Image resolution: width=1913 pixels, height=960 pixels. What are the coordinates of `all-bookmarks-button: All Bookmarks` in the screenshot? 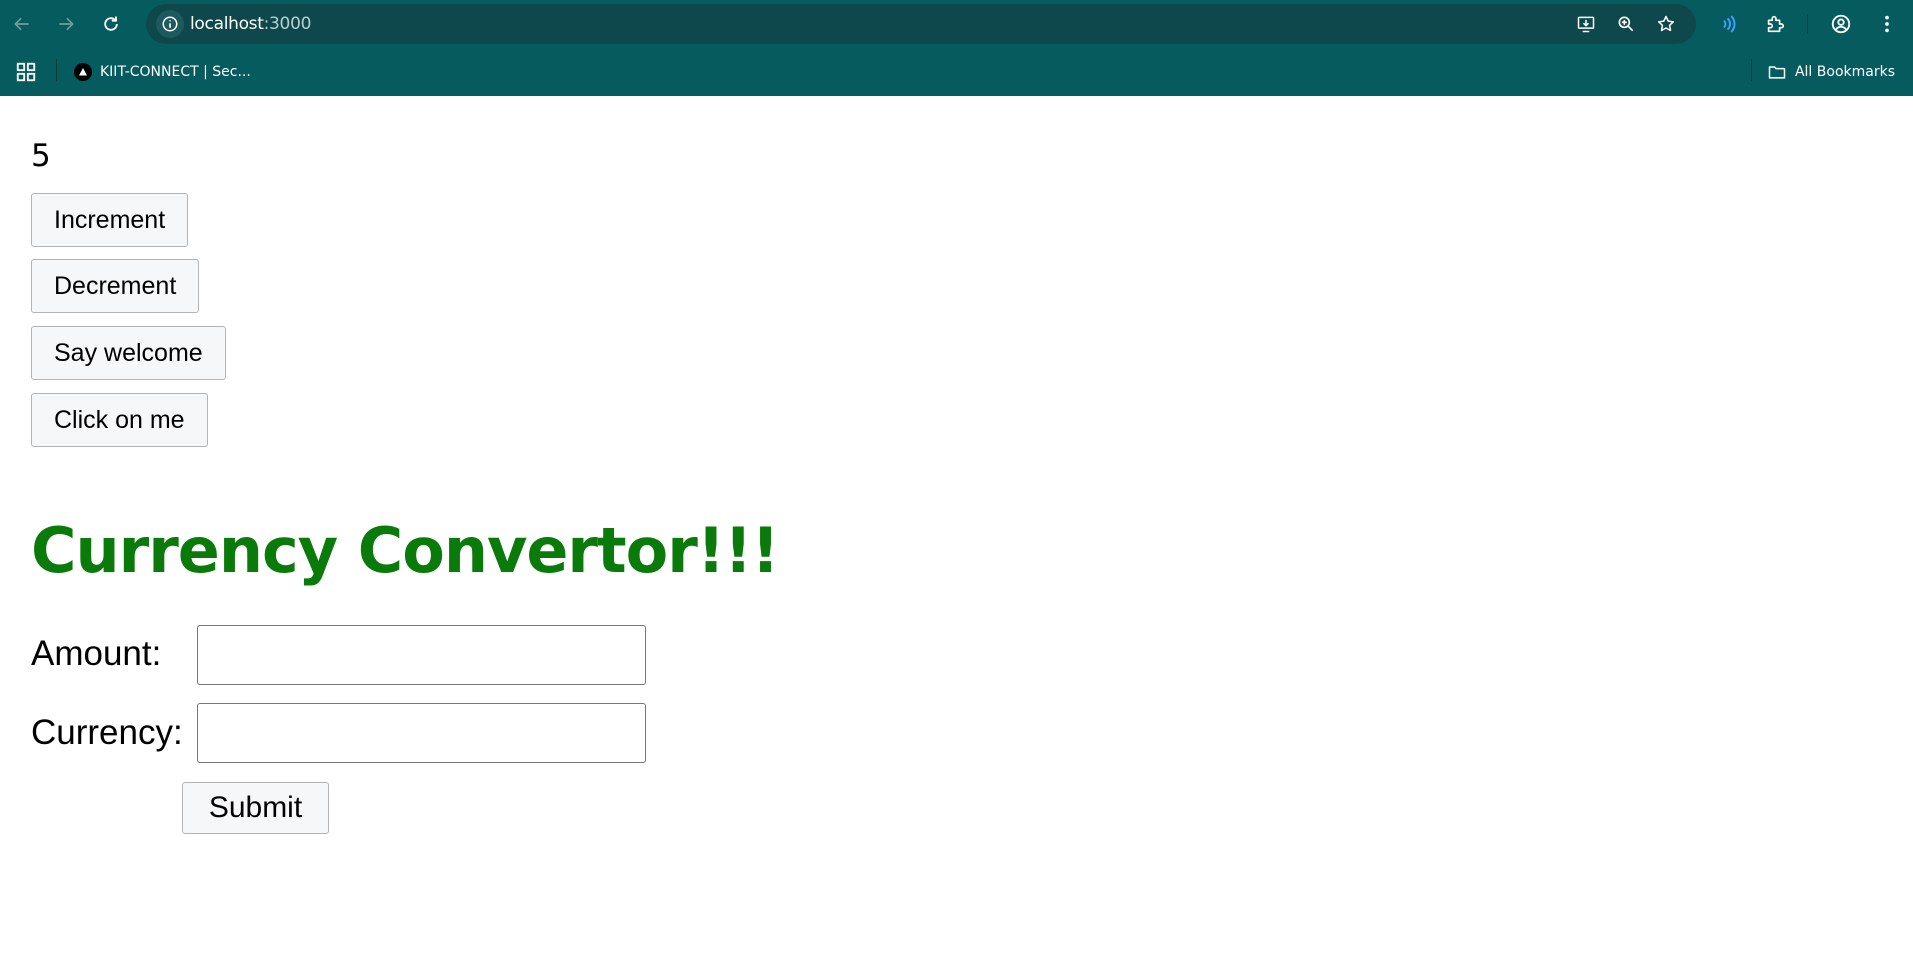 It's located at (1831, 72).